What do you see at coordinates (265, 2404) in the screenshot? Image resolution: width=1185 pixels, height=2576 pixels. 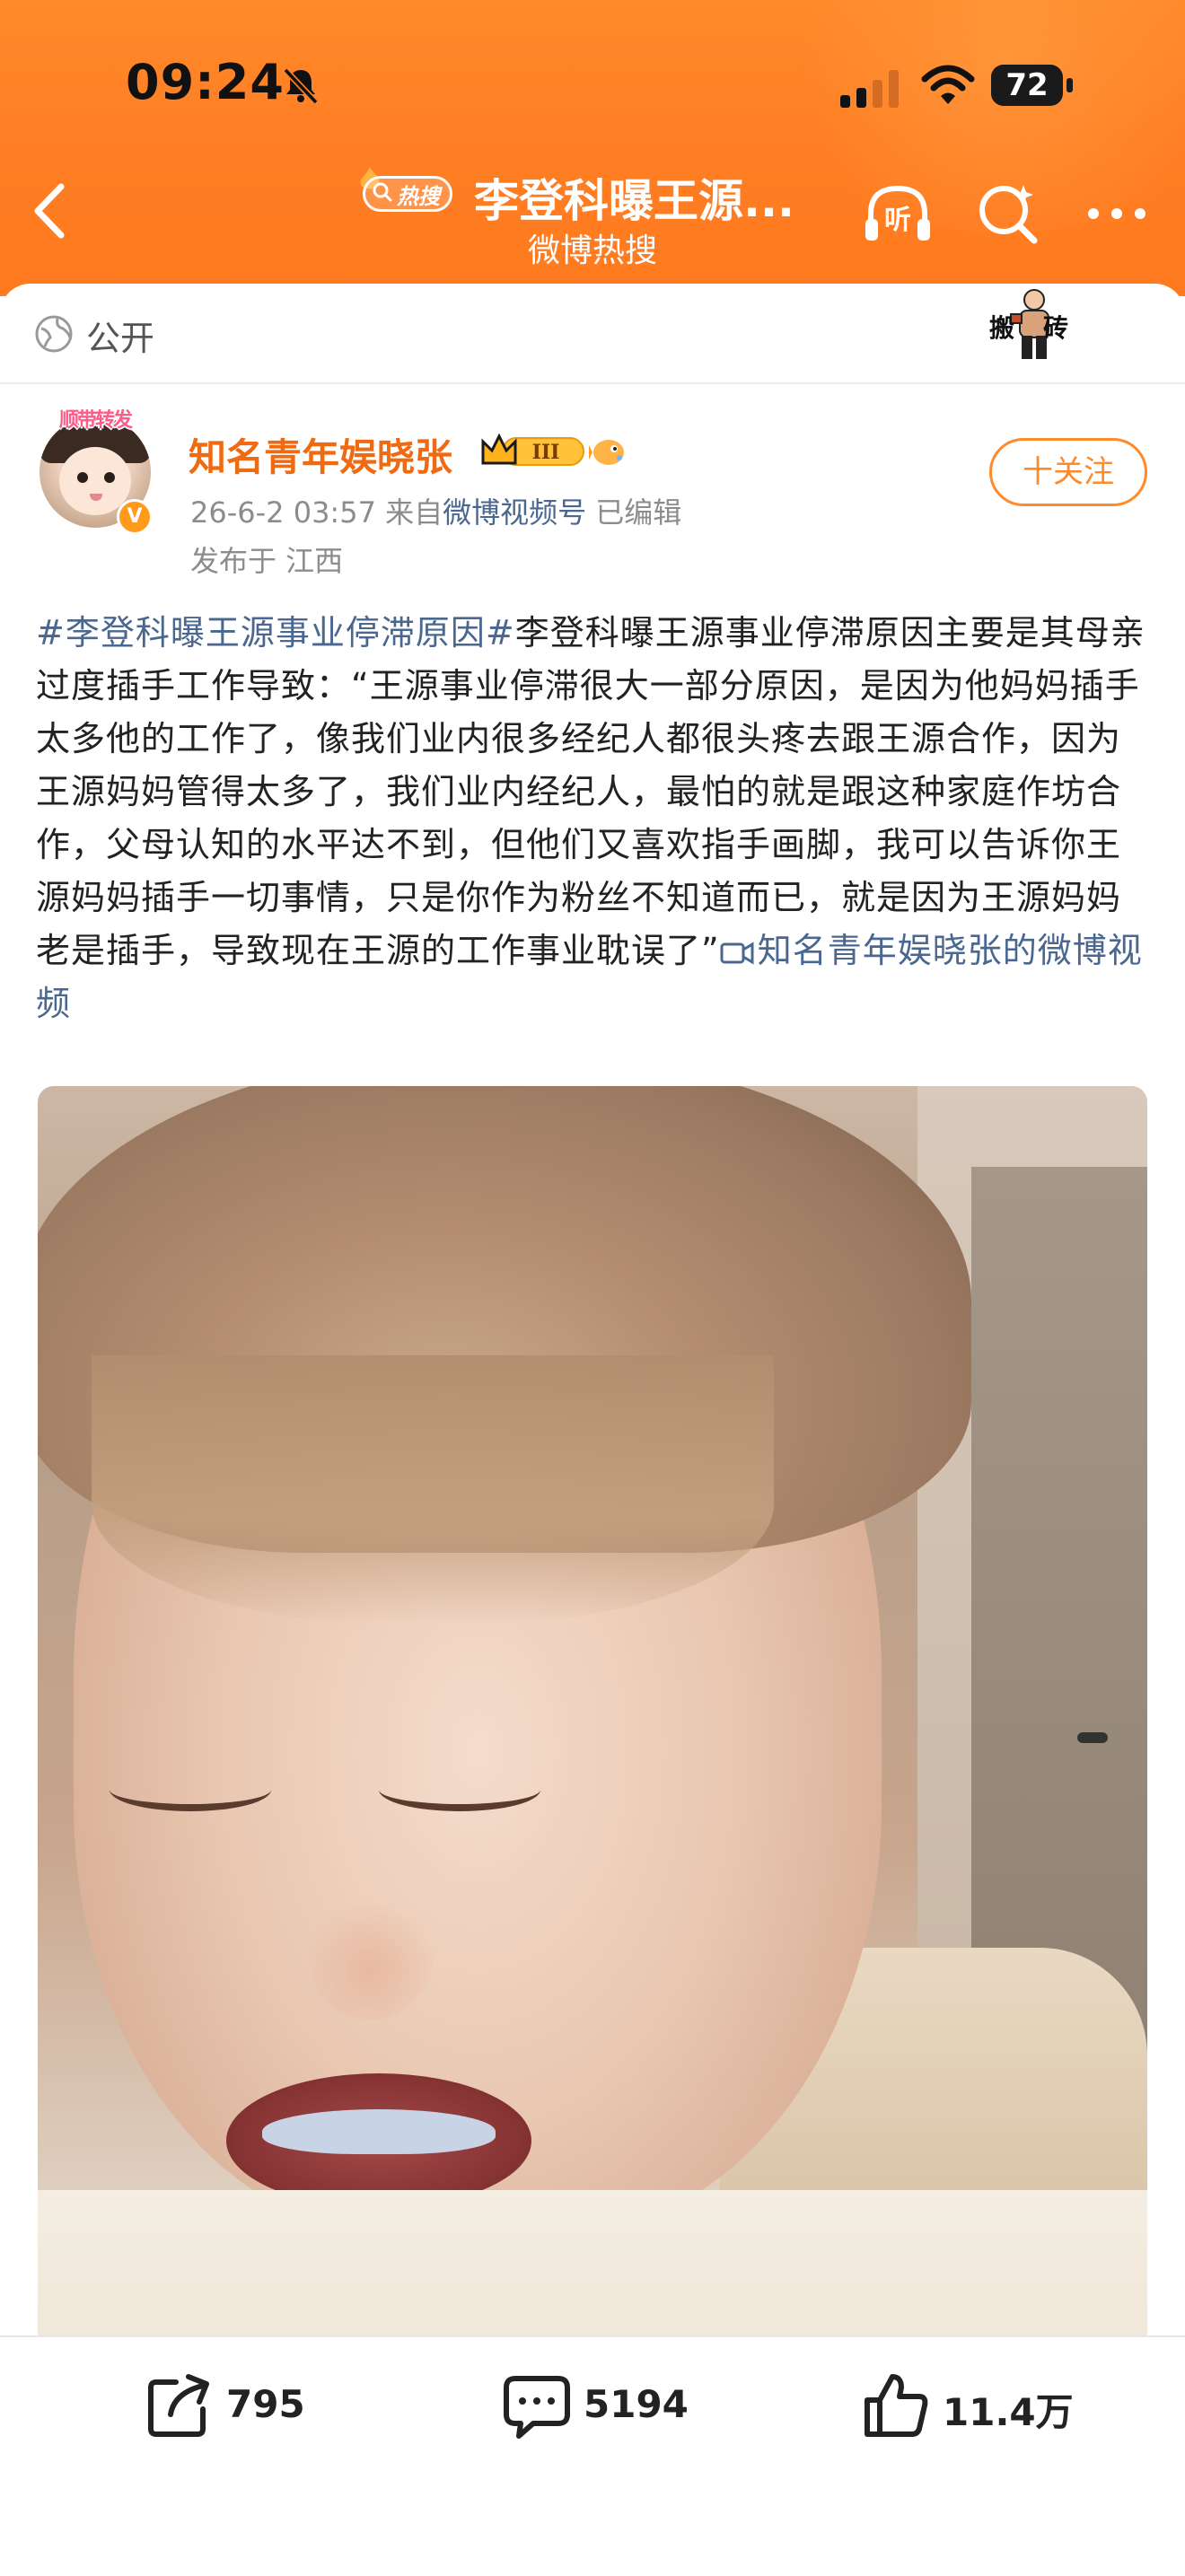 I see `share-count: 795` at bounding box center [265, 2404].